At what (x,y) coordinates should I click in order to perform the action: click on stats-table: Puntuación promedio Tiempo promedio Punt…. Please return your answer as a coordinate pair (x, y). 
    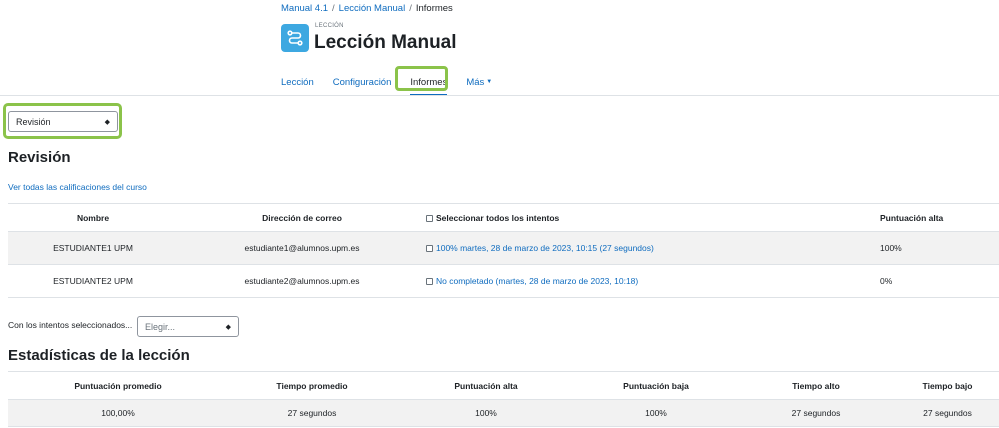
    Looking at the image, I should click on (503, 399).